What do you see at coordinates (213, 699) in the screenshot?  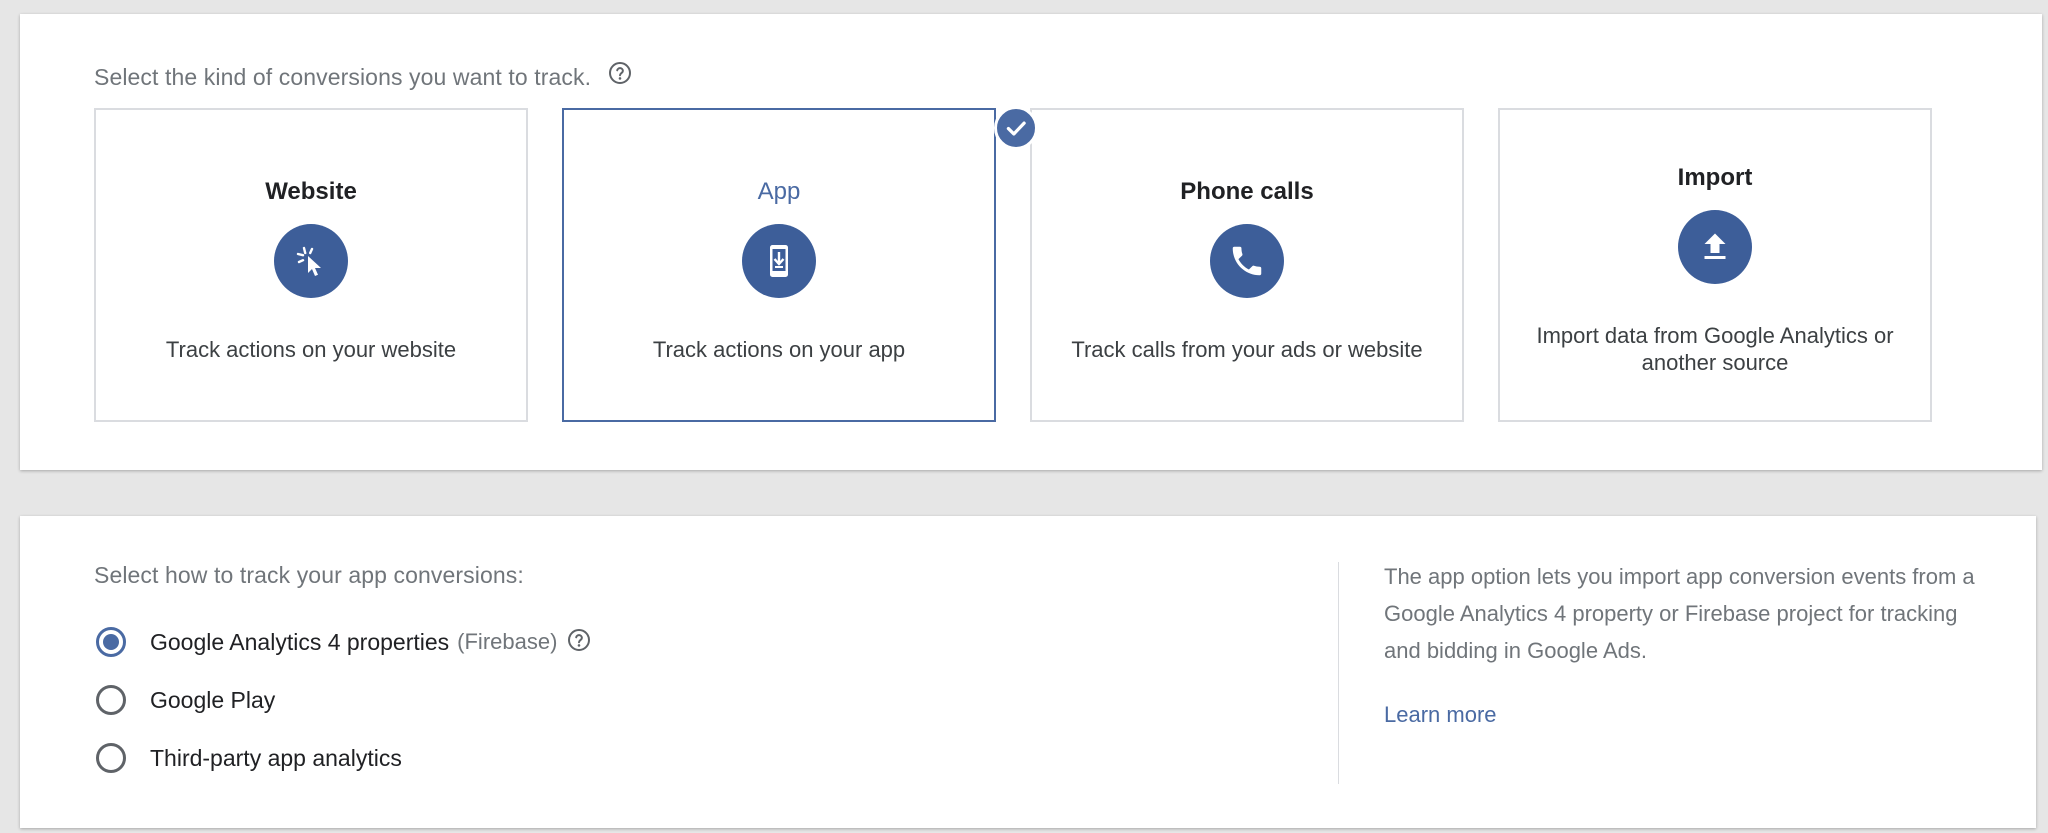 I see `radio-label: Google Play` at bounding box center [213, 699].